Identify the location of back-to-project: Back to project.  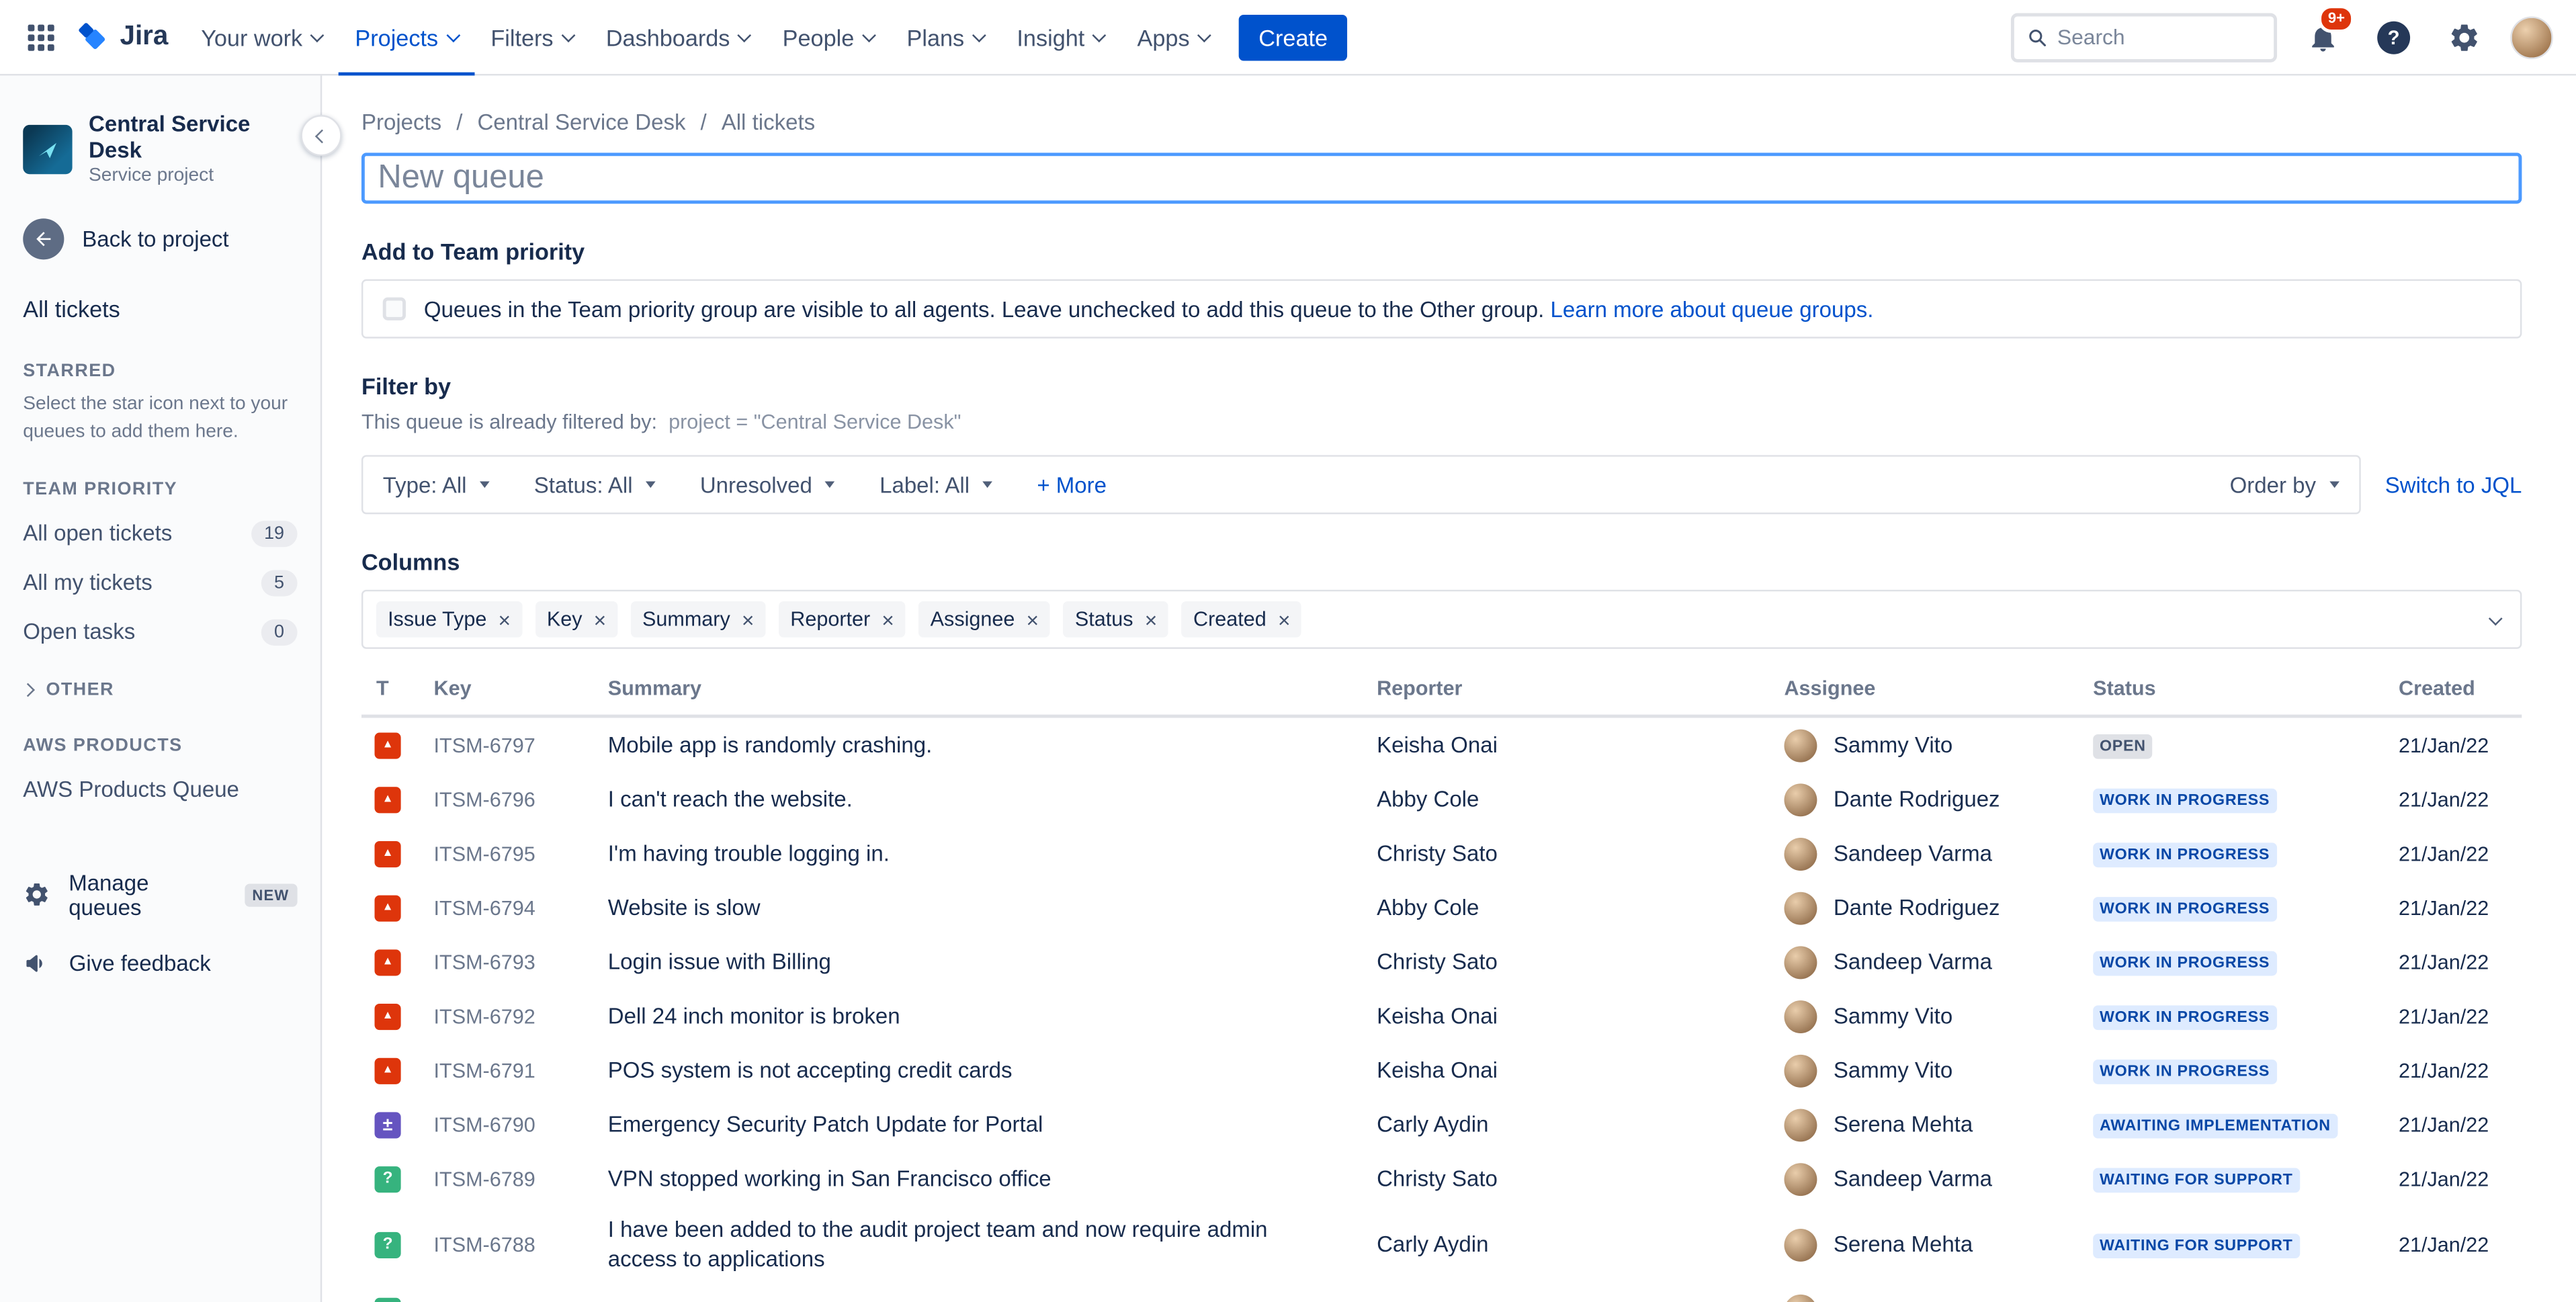
(160, 240).